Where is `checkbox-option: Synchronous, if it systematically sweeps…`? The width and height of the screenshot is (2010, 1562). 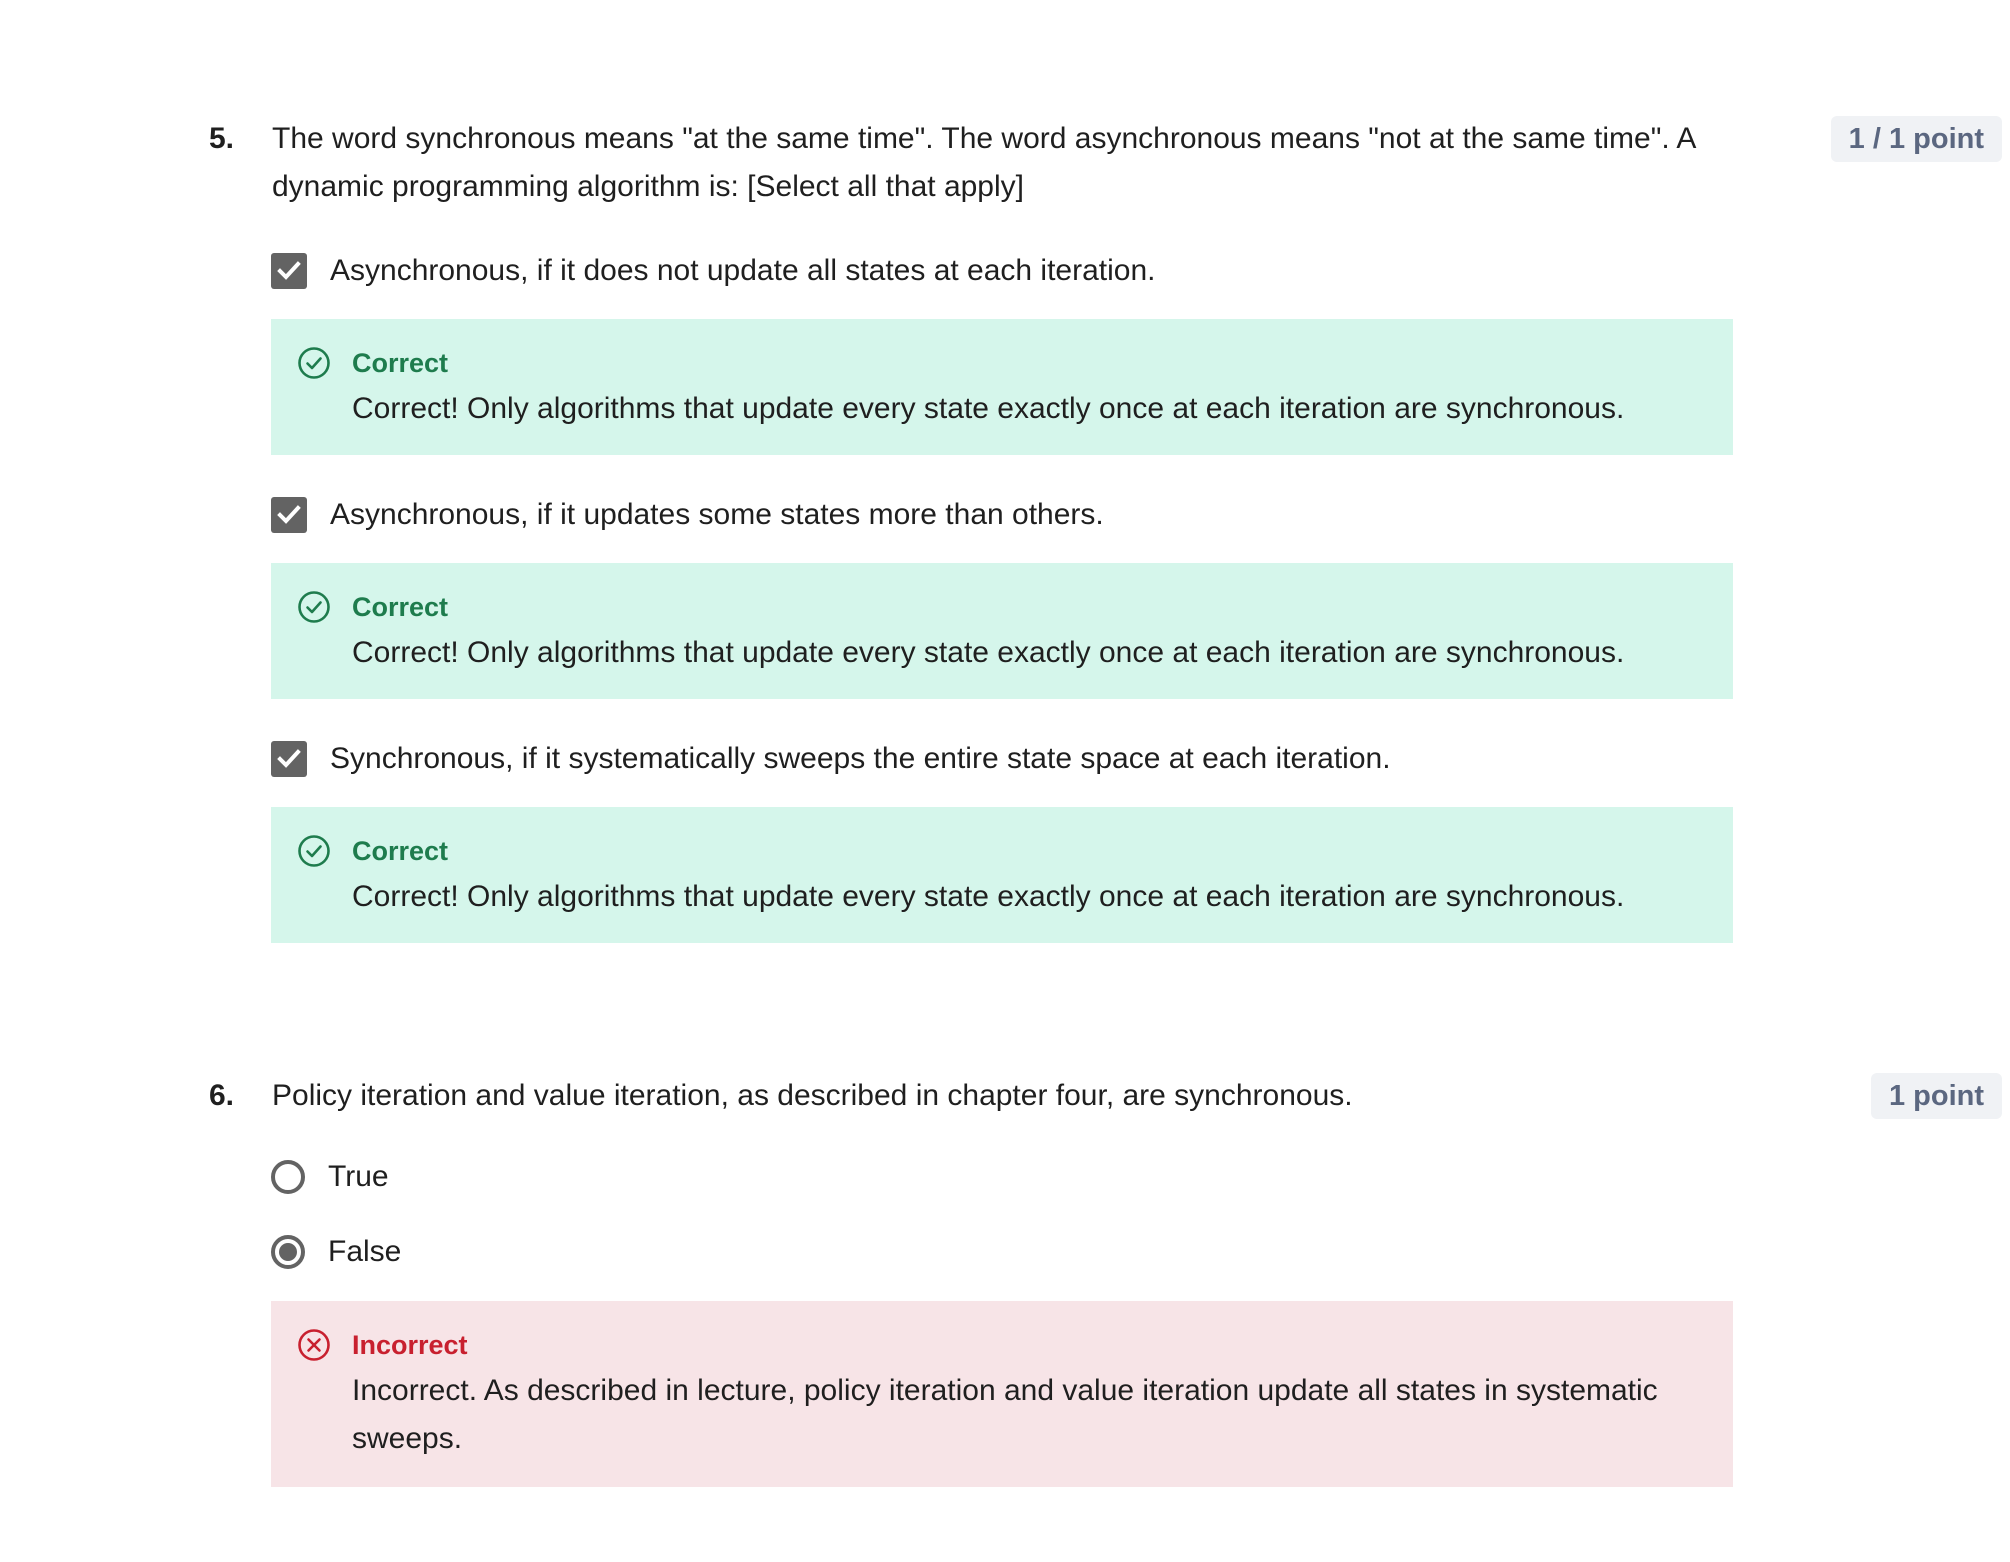 checkbox-option: Synchronous, if it systematically sweeps… is located at coordinates (831, 759).